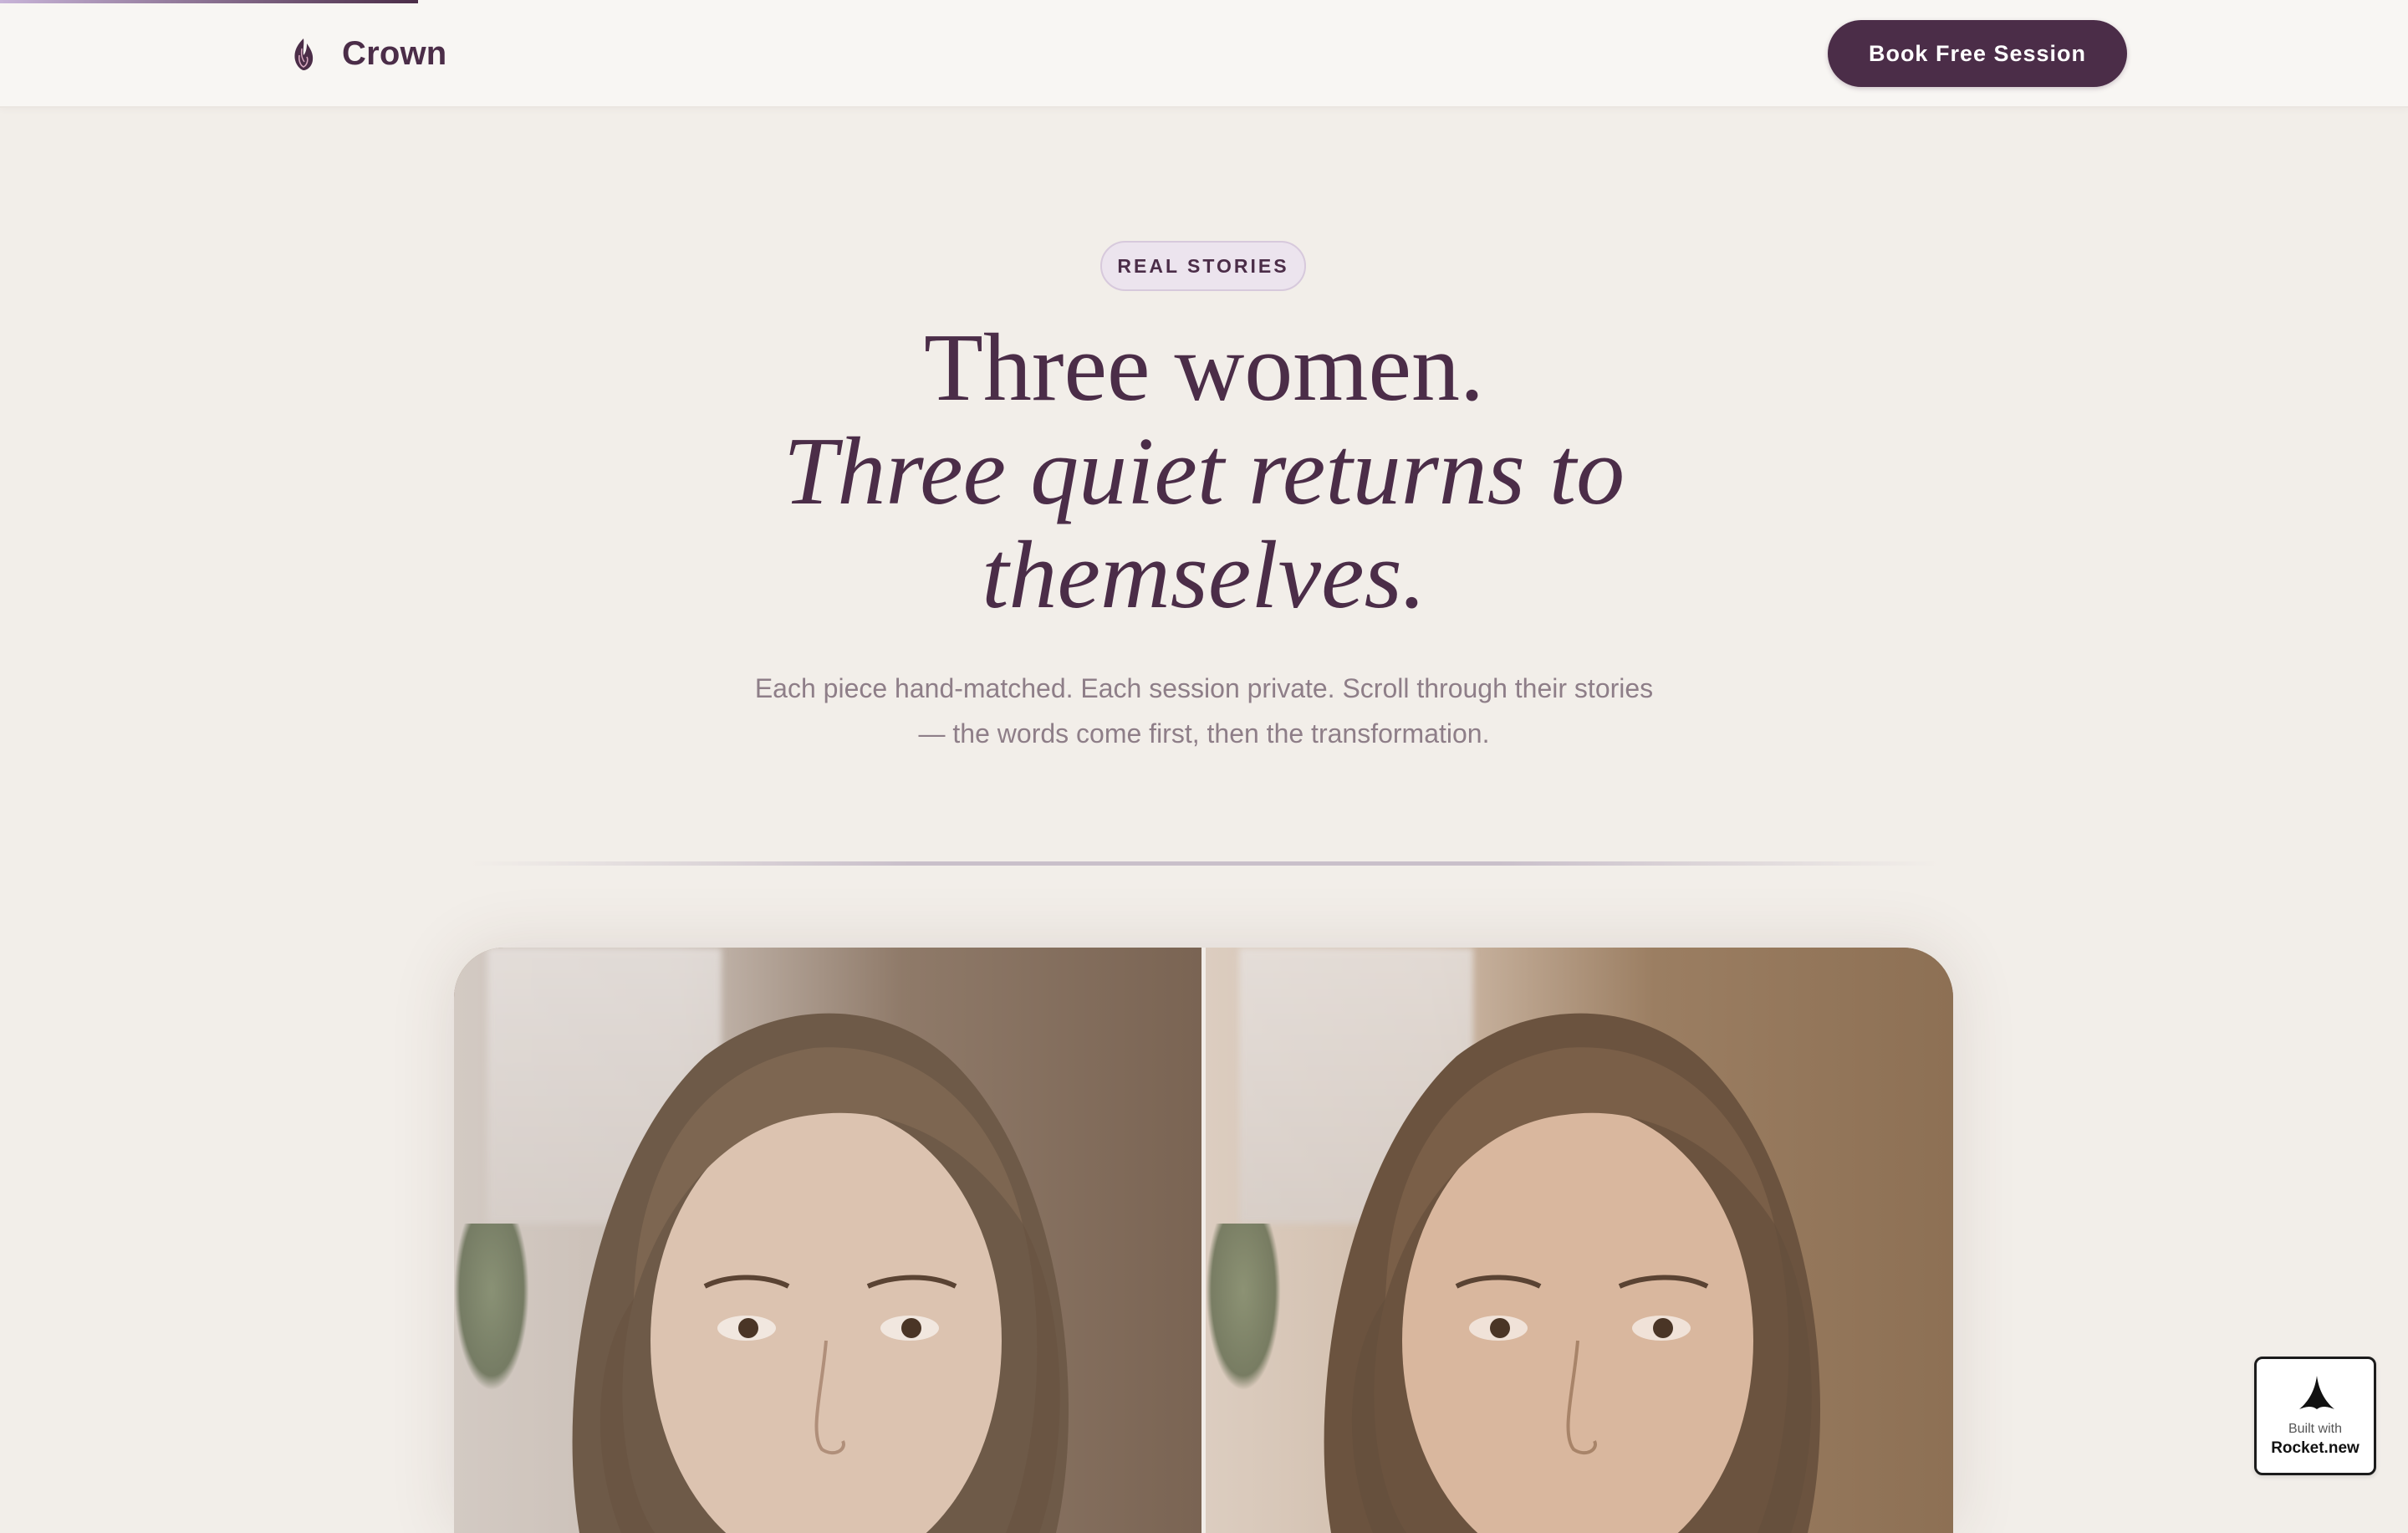 The height and width of the screenshot is (1533, 2408). I want to click on brand-logo: Crown, so click(367, 53).